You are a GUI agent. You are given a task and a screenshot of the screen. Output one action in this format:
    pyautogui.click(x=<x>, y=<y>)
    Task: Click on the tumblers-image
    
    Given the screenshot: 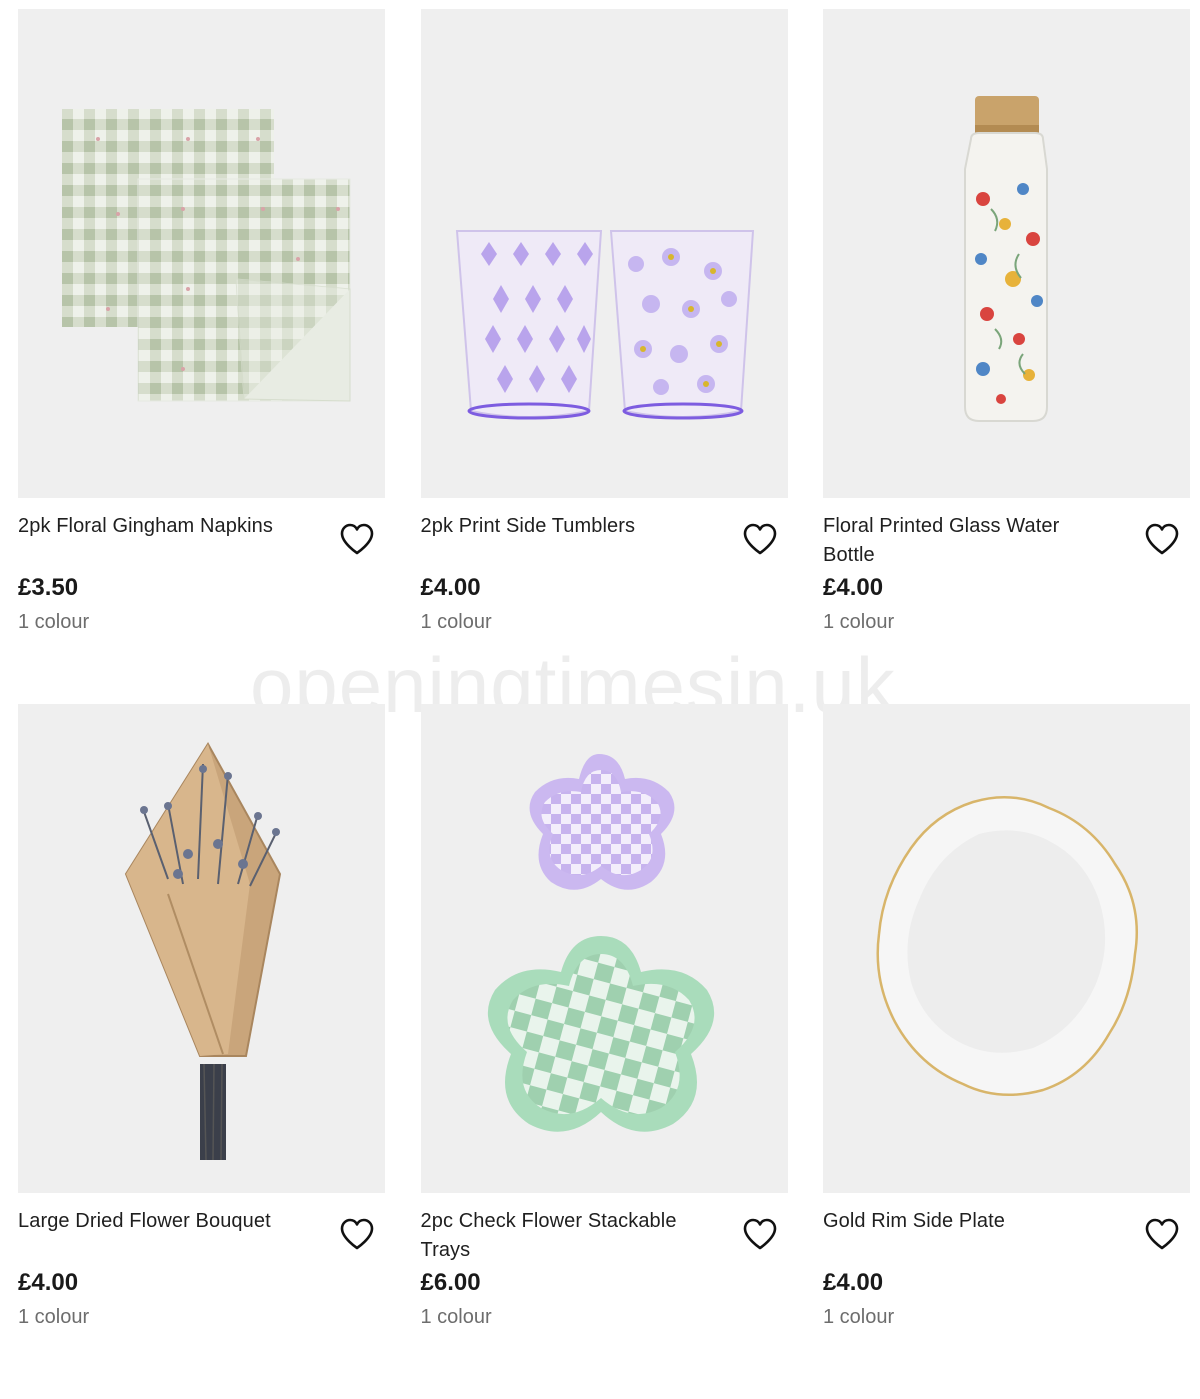 What is the action you would take?
    pyautogui.click(x=604, y=325)
    